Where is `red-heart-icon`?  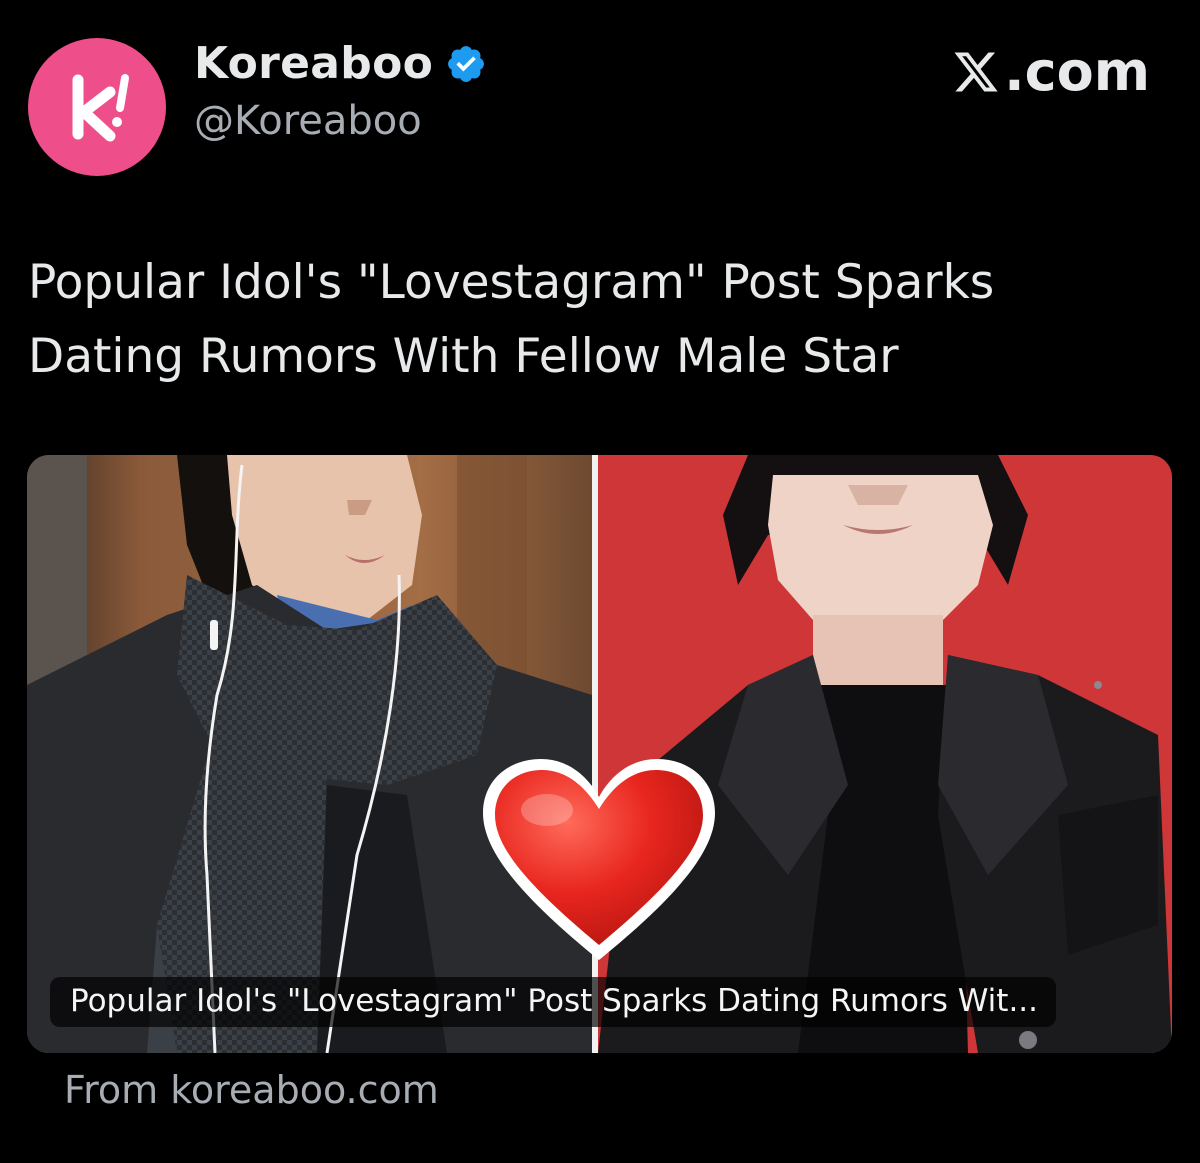
red-heart-icon is located at coordinates (599, 859).